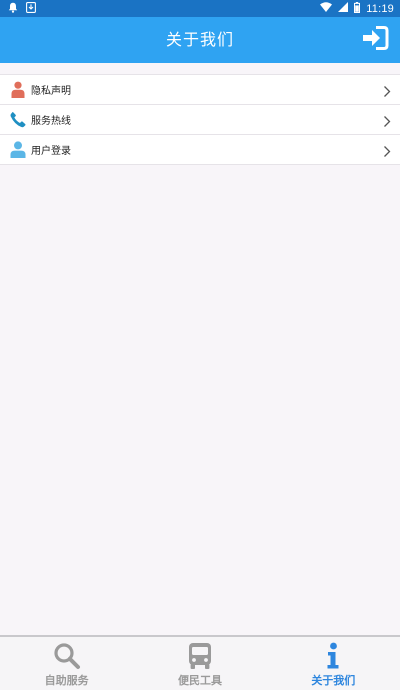  I want to click on tab-self-service: 自助服务, so click(66, 663).